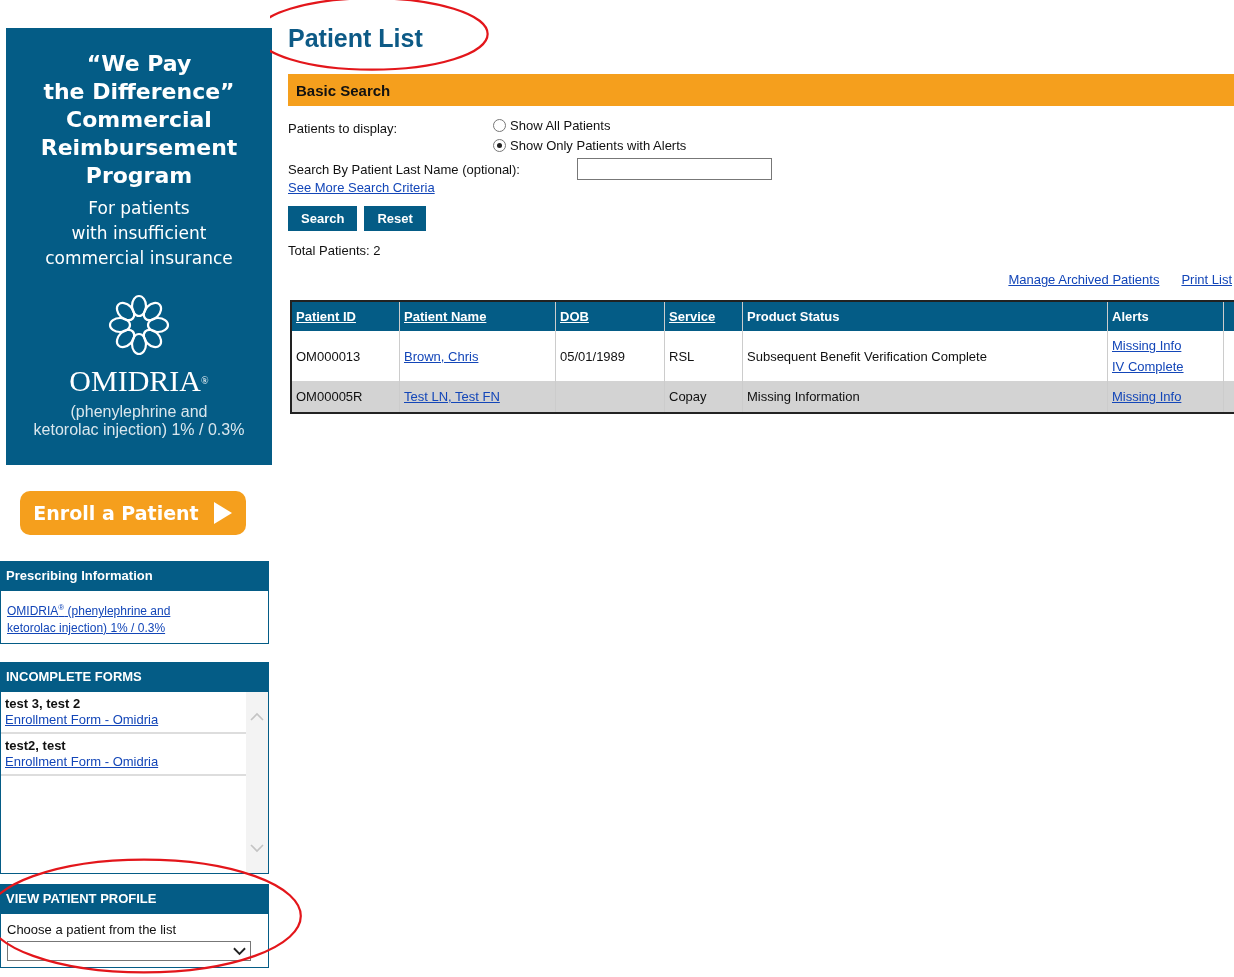 The image size is (1234, 977). Describe the element at coordinates (355, 38) in the screenshot. I see `page-title: Patient List` at that location.